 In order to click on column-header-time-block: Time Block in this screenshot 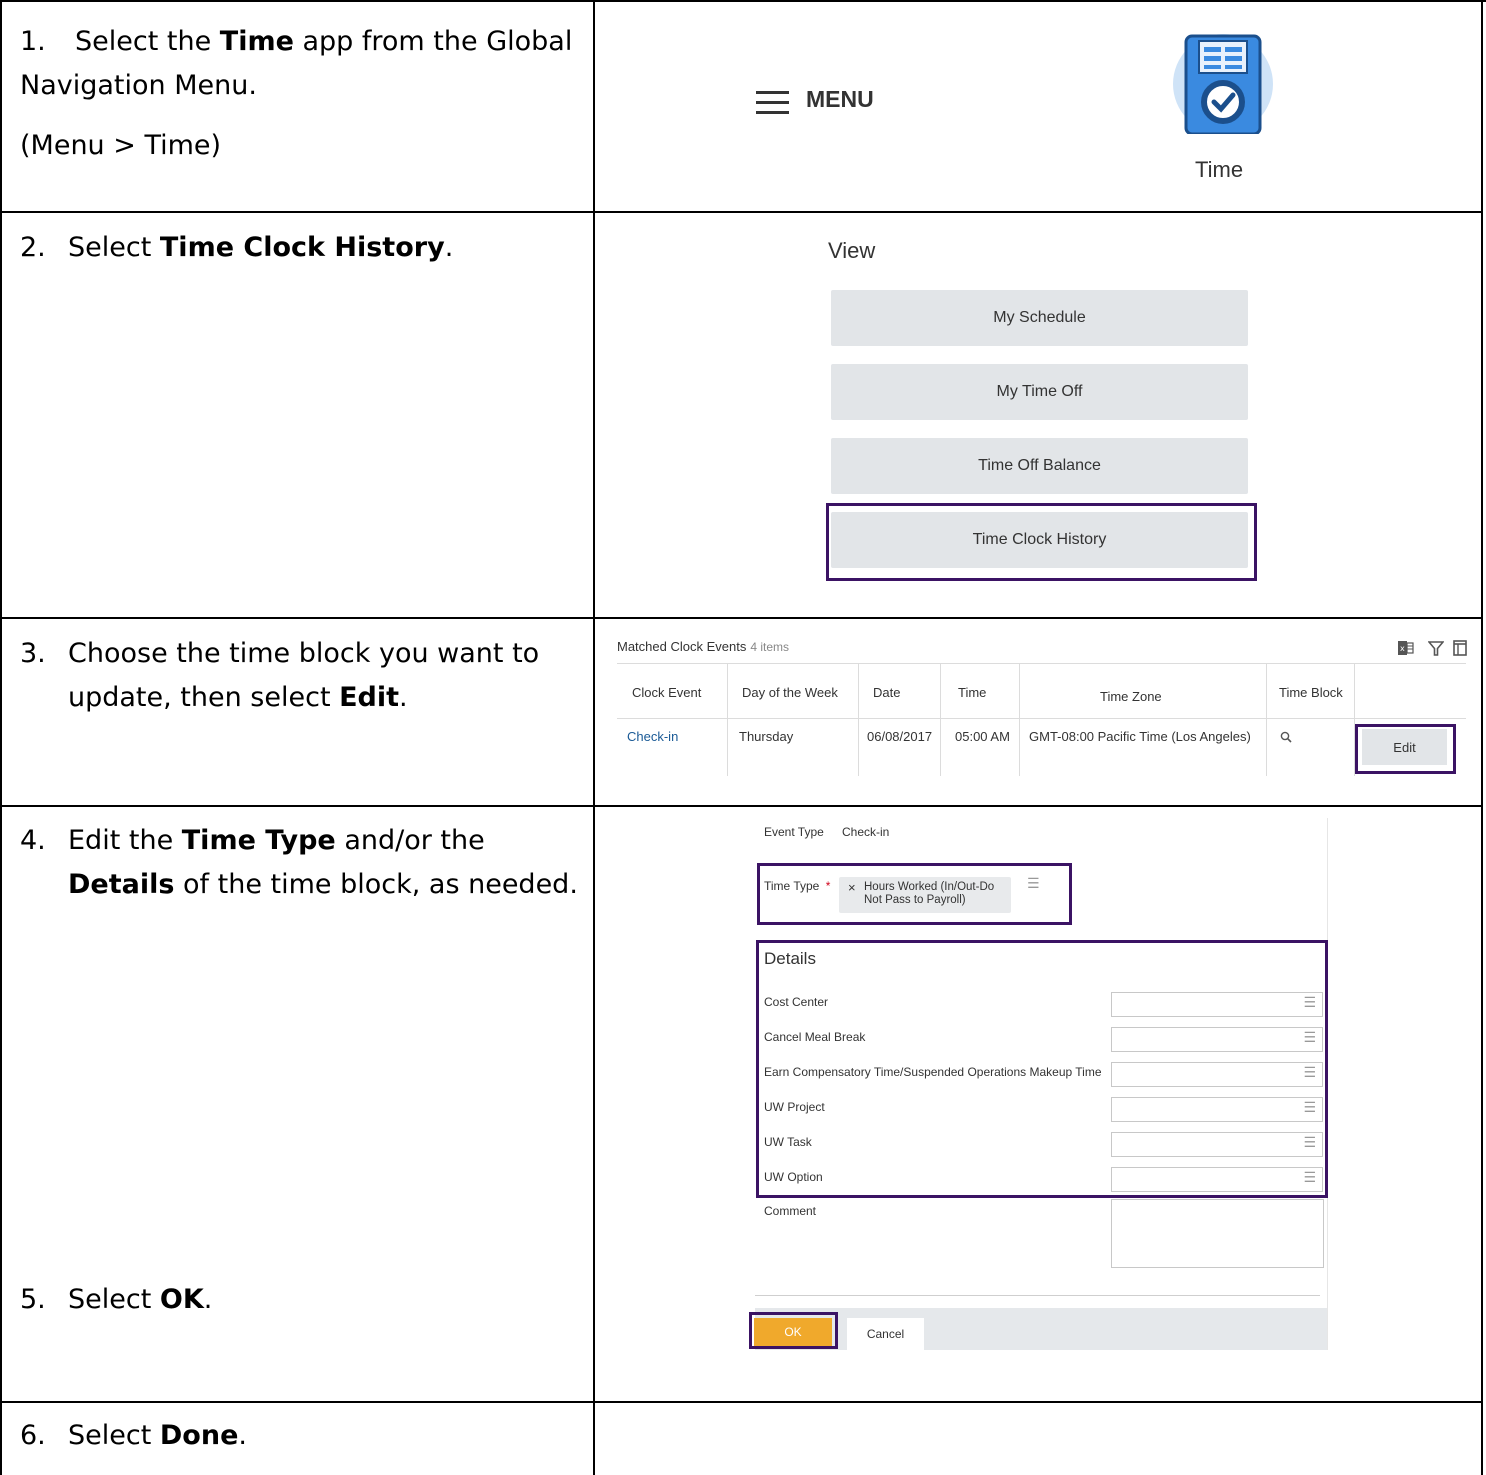, I will do `click(1311, 692)`.